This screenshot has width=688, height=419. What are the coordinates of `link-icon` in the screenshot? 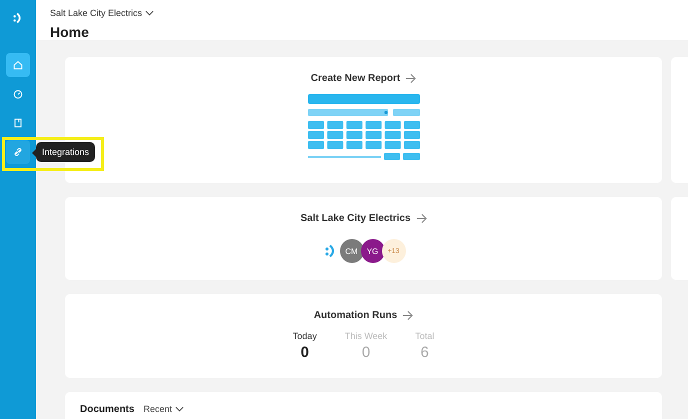 It's located at (18, 152).